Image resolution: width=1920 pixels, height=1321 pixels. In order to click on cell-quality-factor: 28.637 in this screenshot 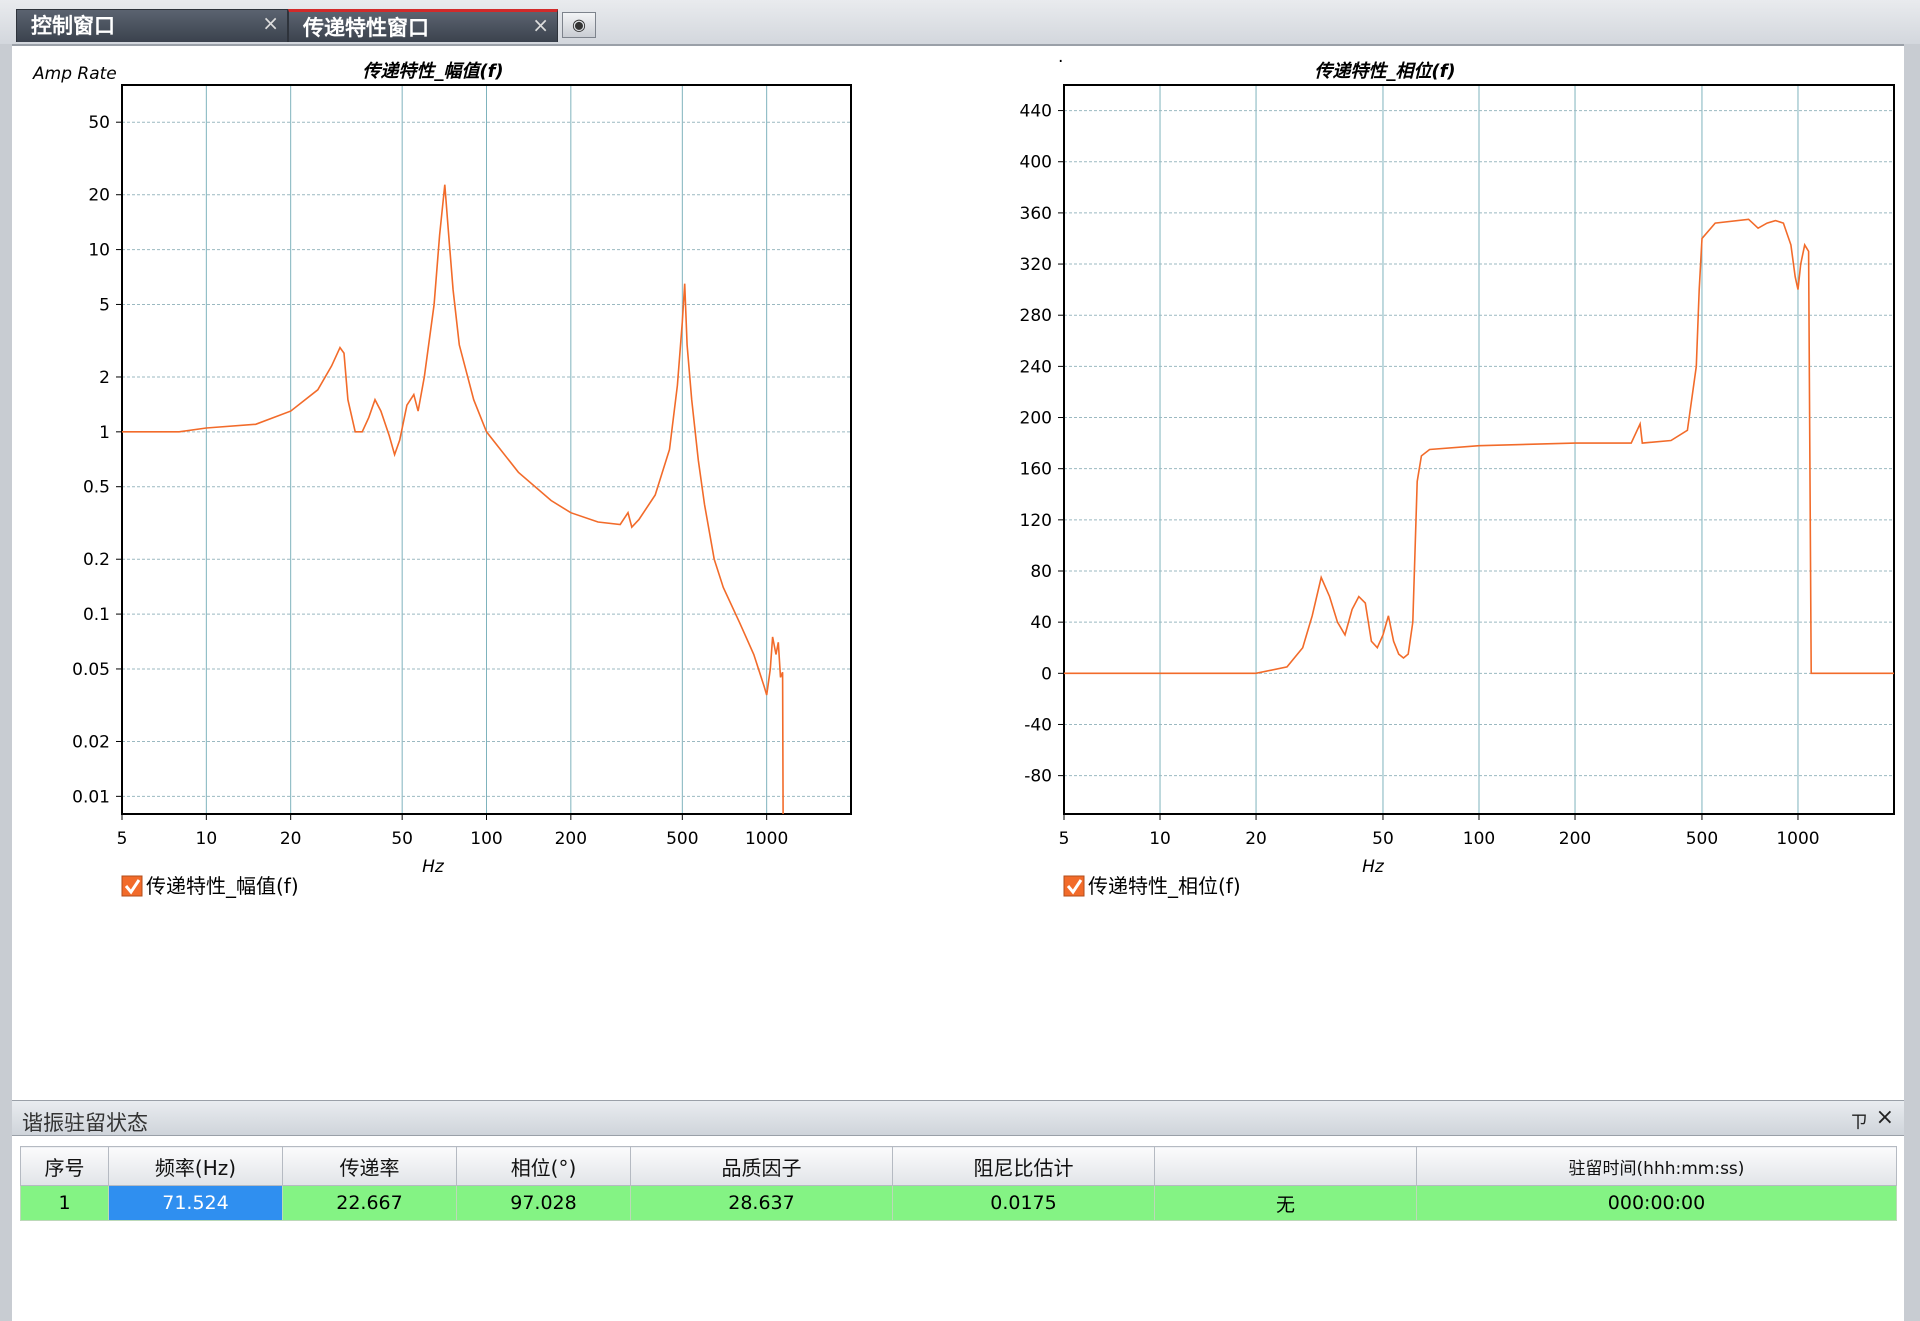, I will do `click(761, 1203)`.